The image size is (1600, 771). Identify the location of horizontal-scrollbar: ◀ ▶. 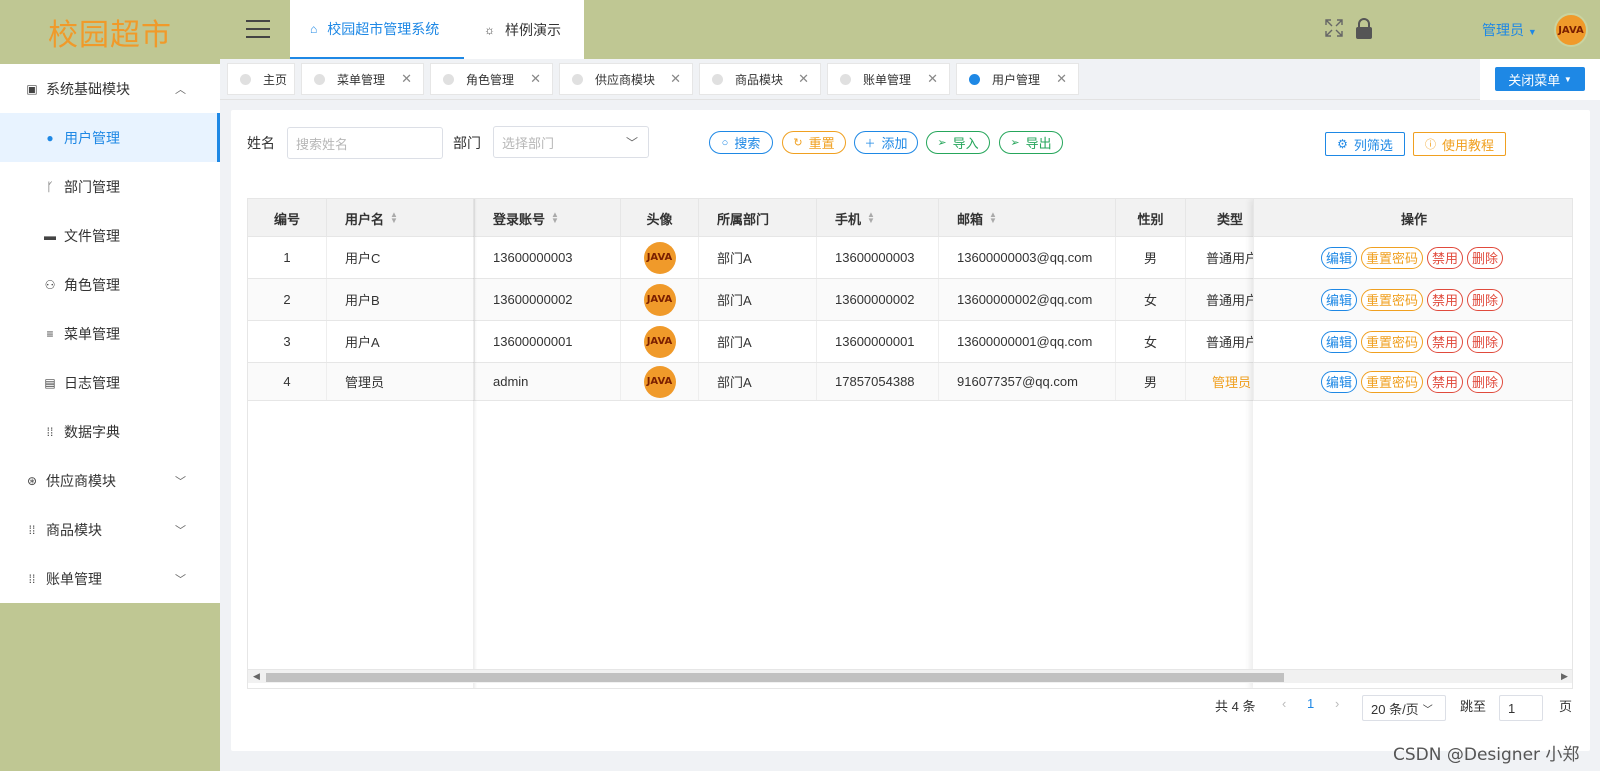
(910, 676).